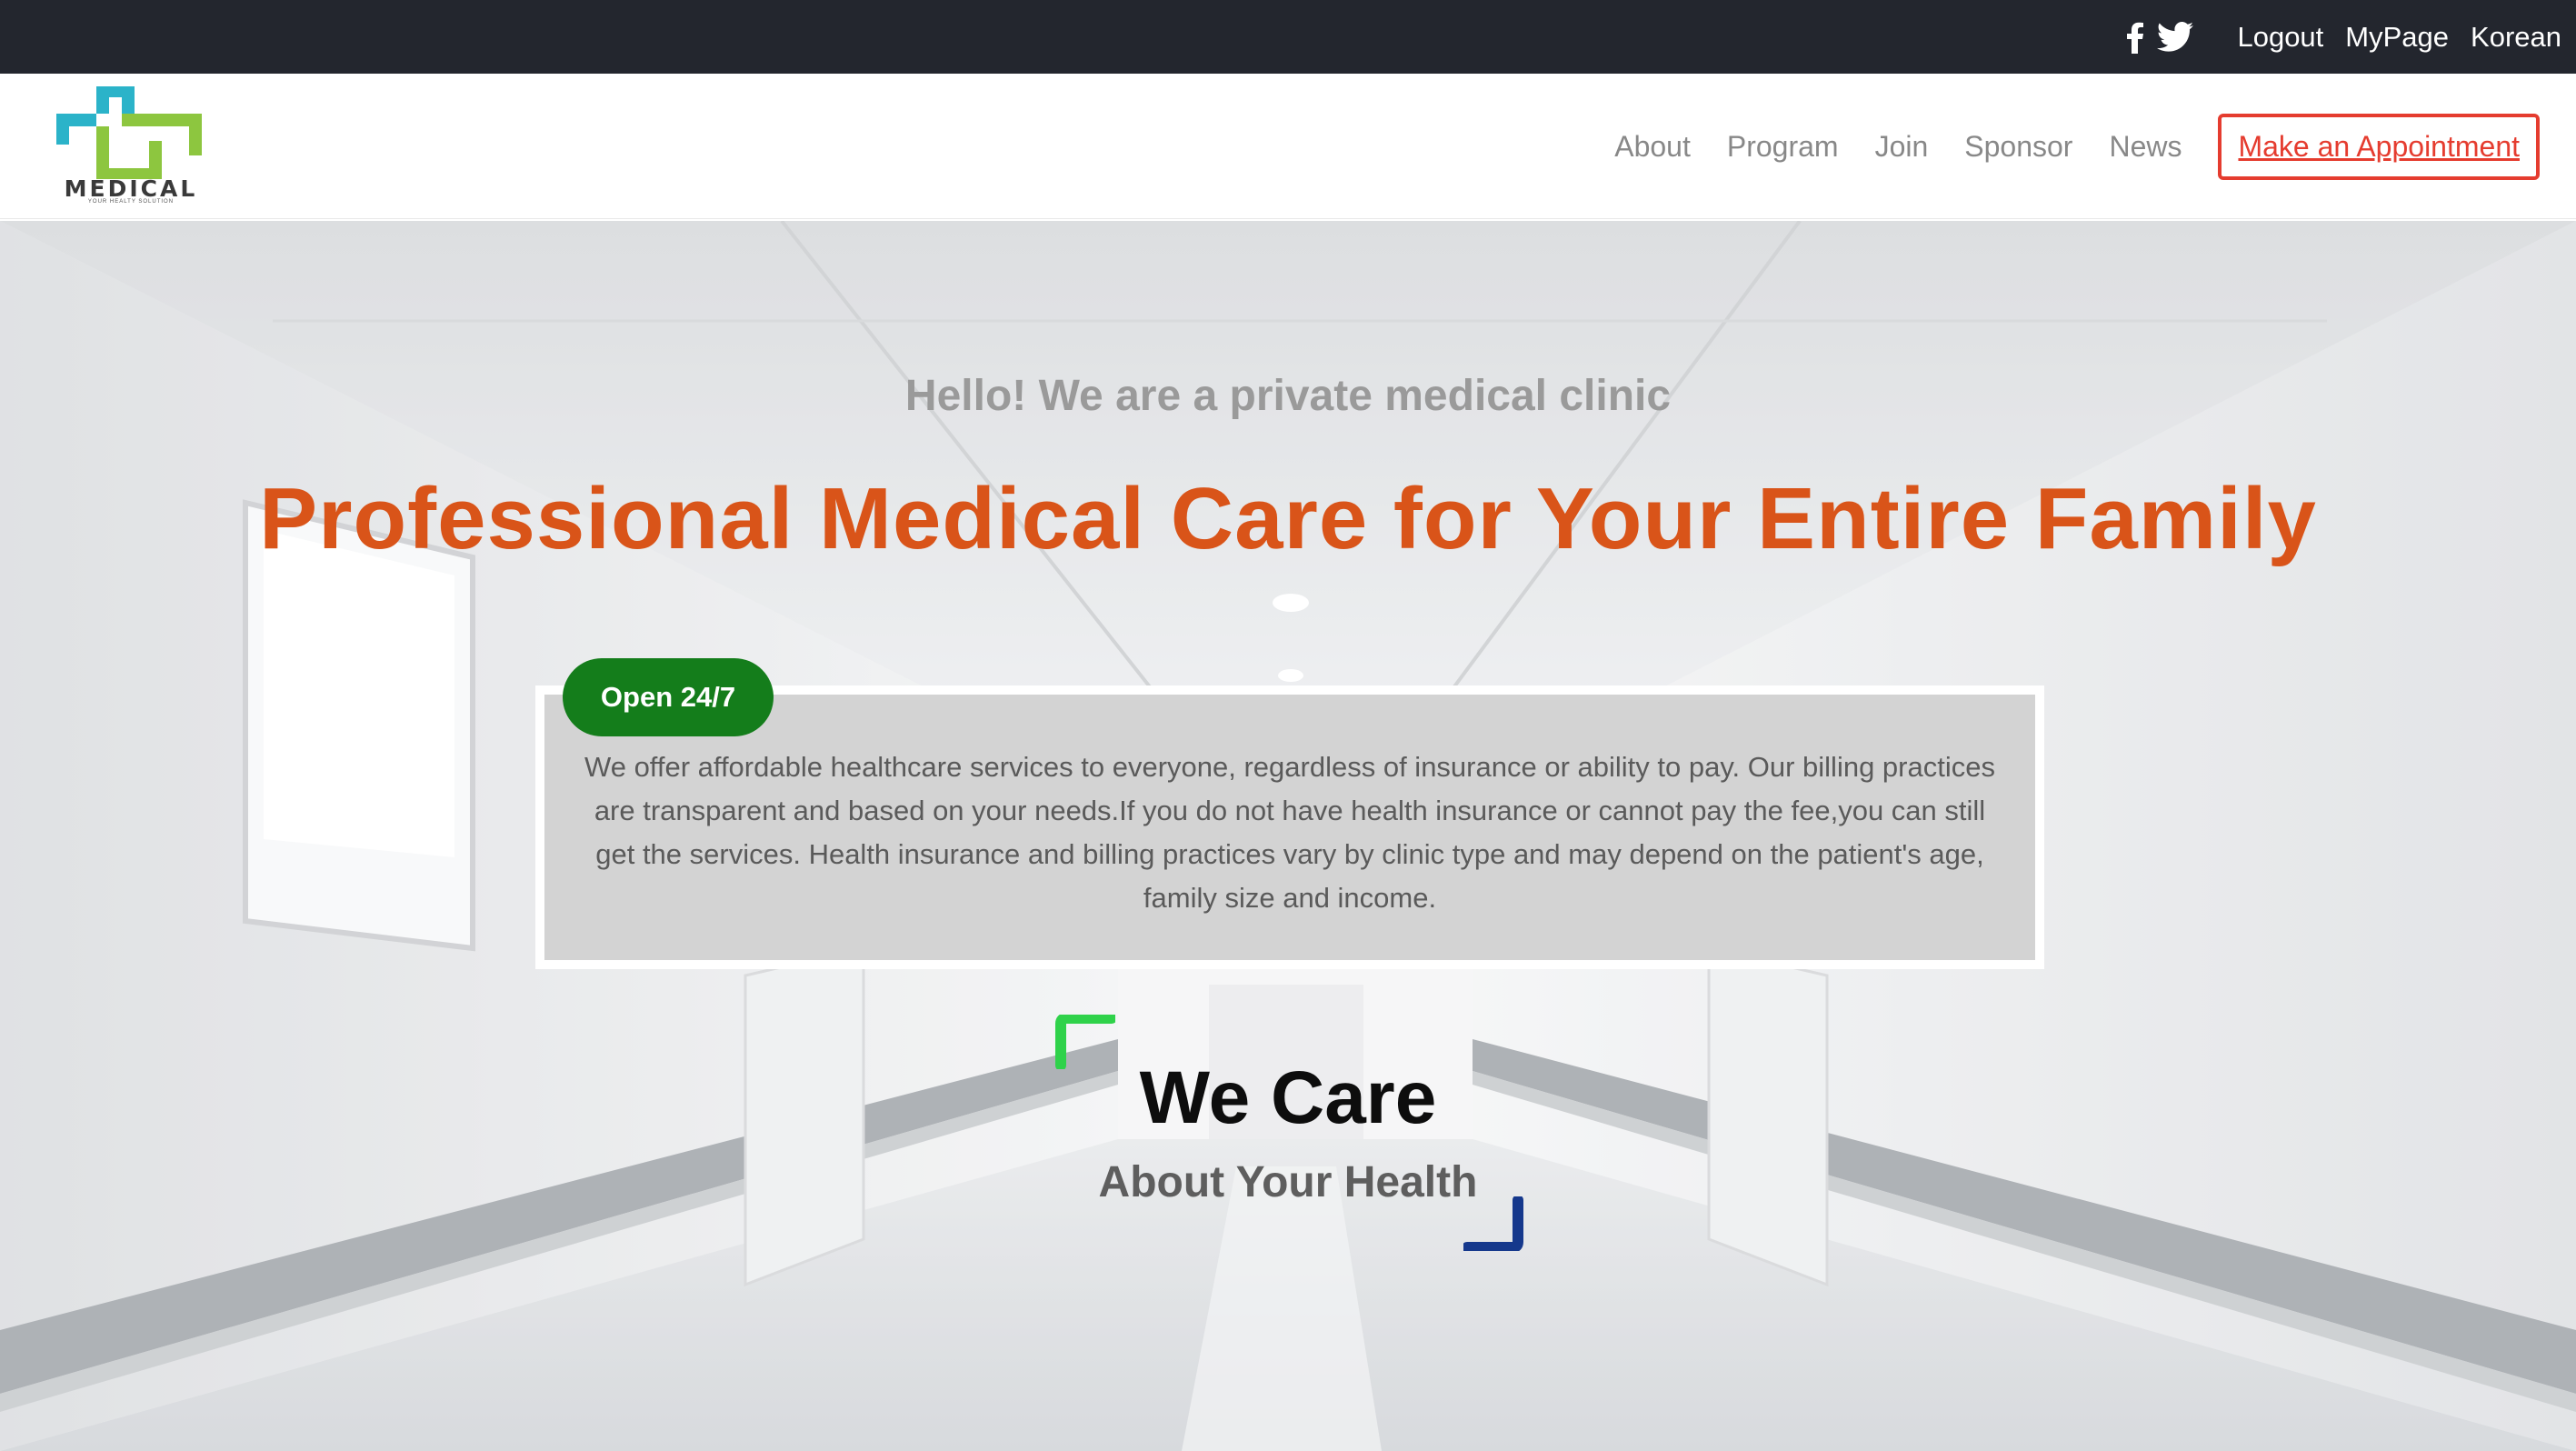  What do you see at coordinates (2135, 37) in the screenshot?
I see `facebook-icon` at bounding box center [2135, 37].